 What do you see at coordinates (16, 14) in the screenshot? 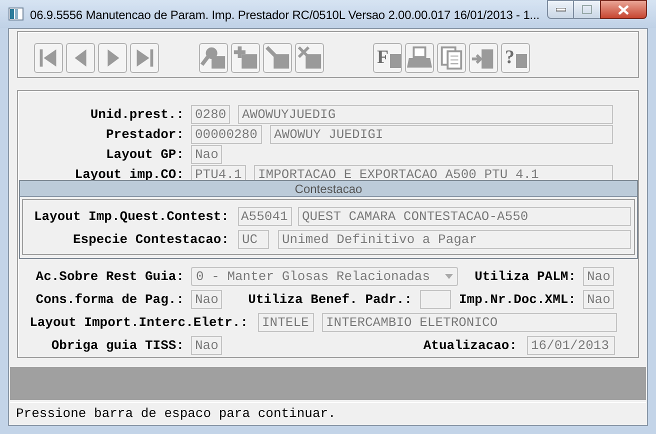
I see `app-icon` at bounding box center [16, 14].